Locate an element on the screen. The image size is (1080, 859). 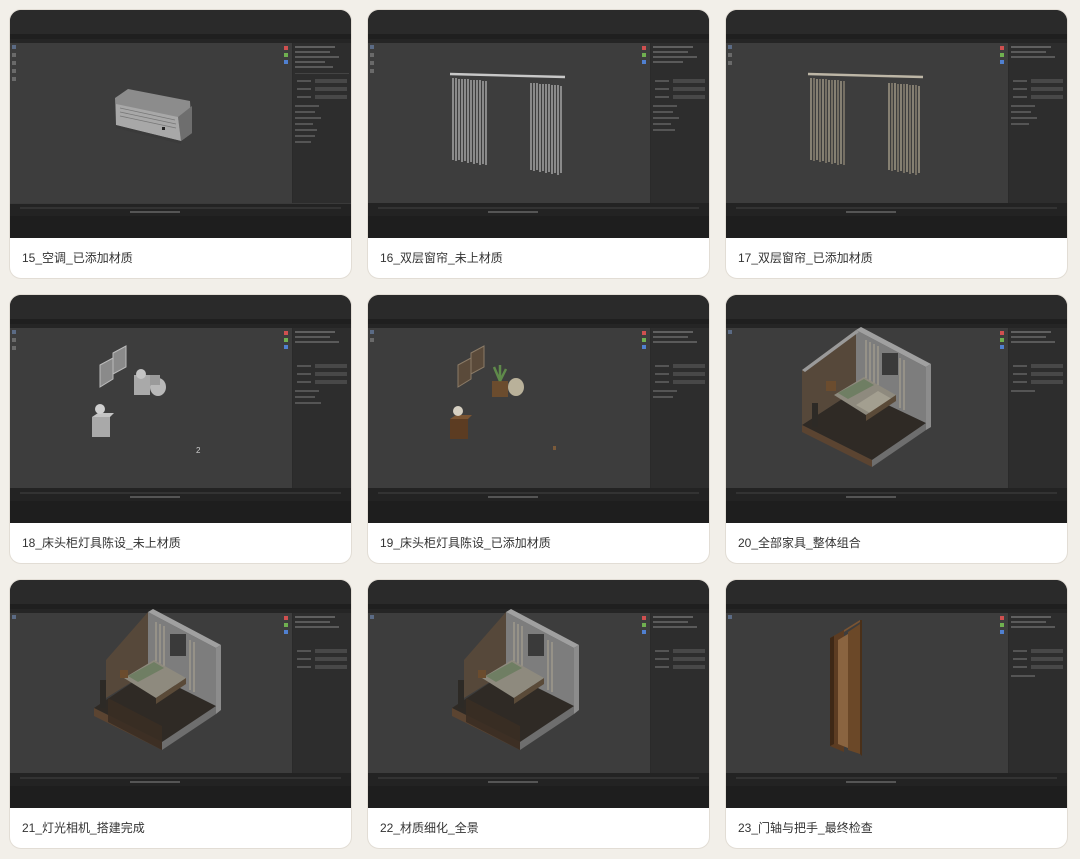
screenshot-card-21: 21_灯光相机_搭建完成 is located at coordinates (180, 714).